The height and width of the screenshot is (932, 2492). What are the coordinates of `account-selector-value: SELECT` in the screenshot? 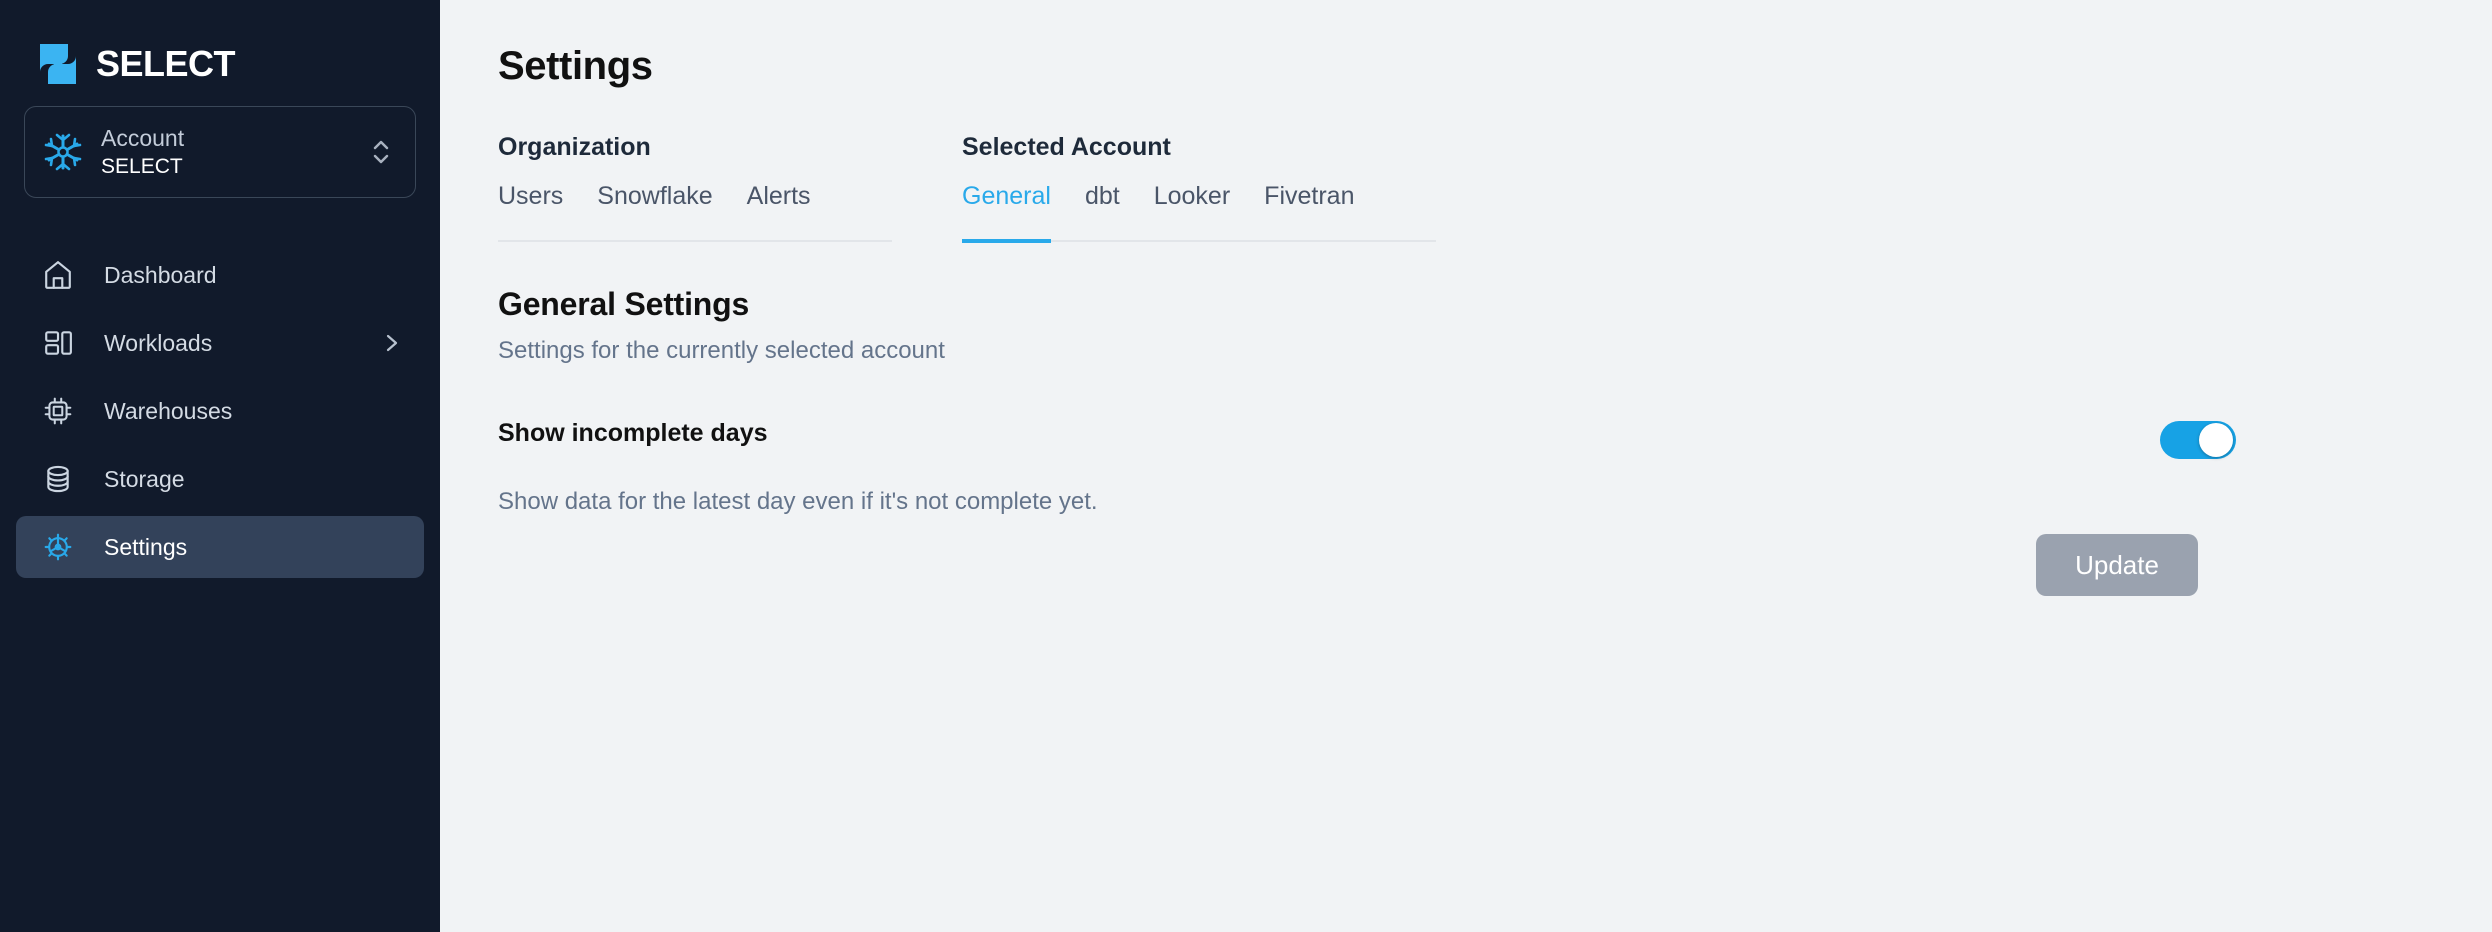 It's located at (142, 166).